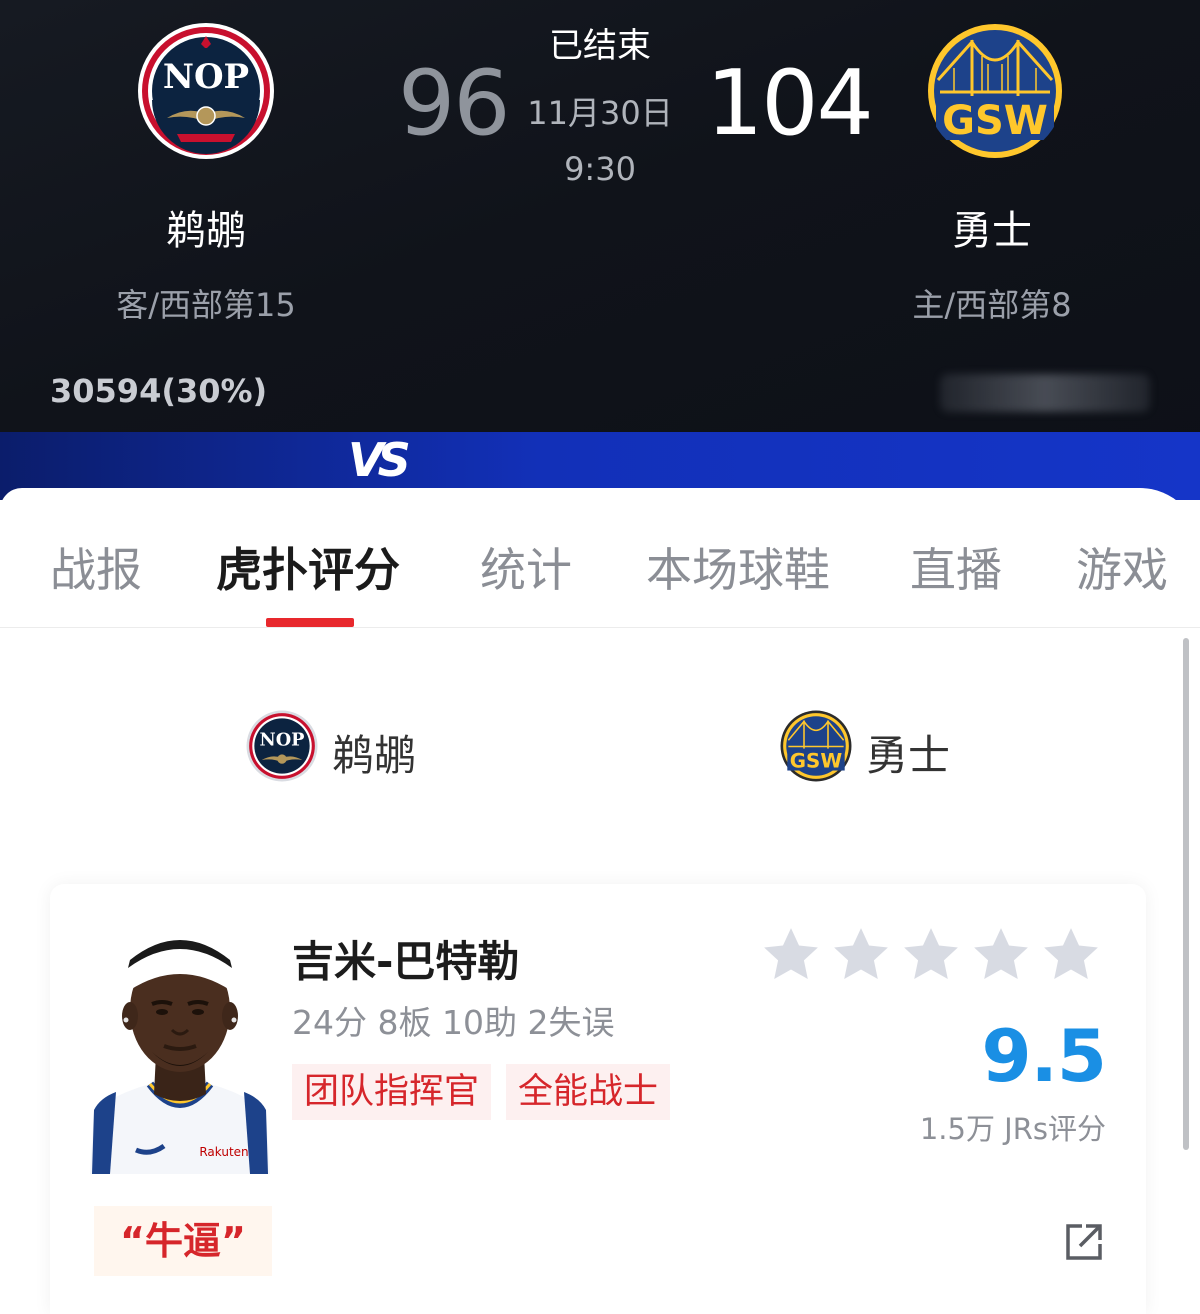 Image resolution: width=1200 pixels, height=1314 pixels. Describe the element at coordinates (1084, 1242) in the screenshot. I see `share-icon` at that location.